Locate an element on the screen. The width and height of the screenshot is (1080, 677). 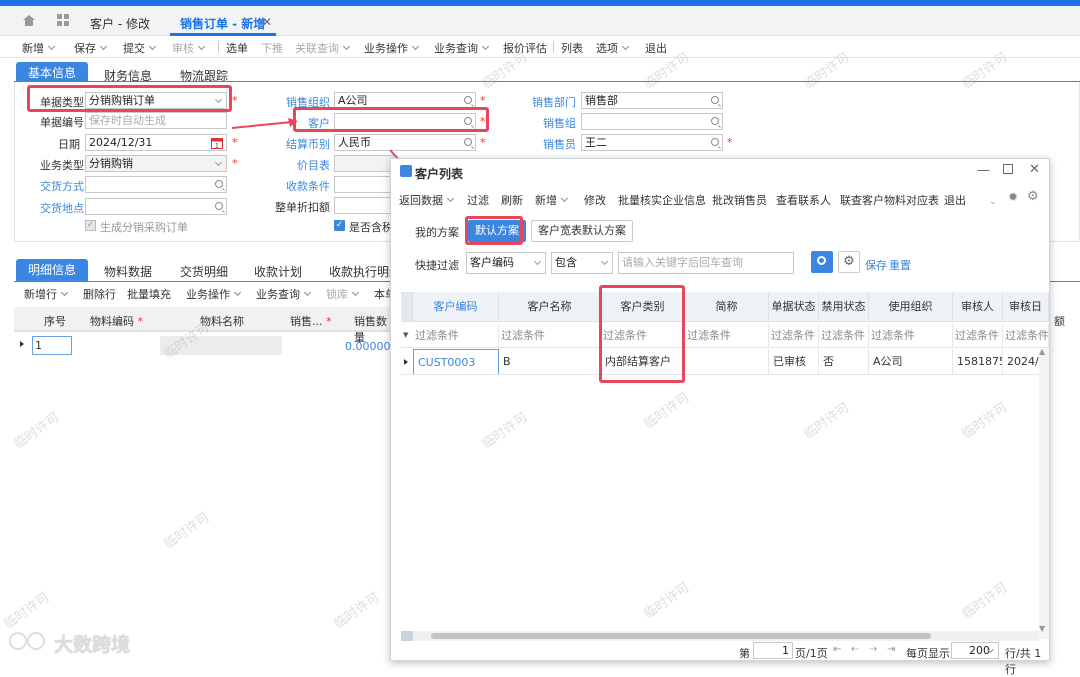
tax-included-checkbox: ✓ is located at coordinates (339, 225).